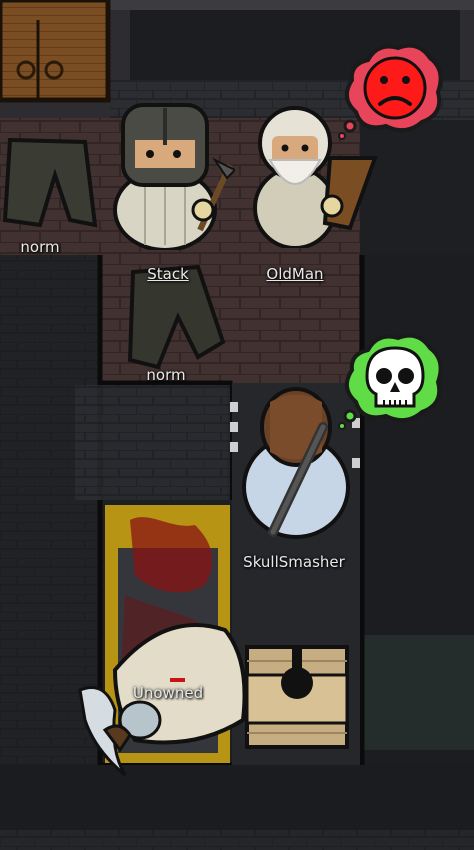  I want to click on sad-mood-bubble, so click(393, 90).